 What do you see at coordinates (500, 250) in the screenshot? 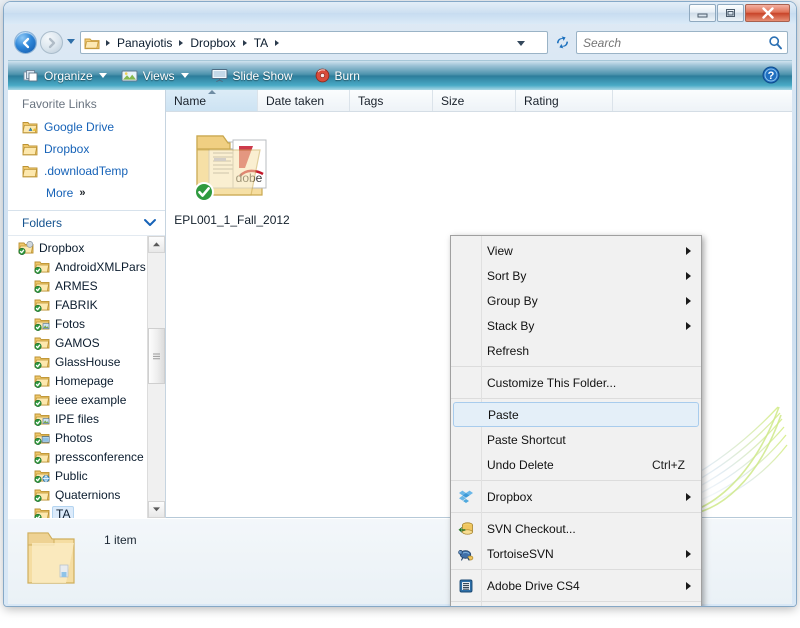
I see `menu-item-label: View` at bounding box center [500, 250].